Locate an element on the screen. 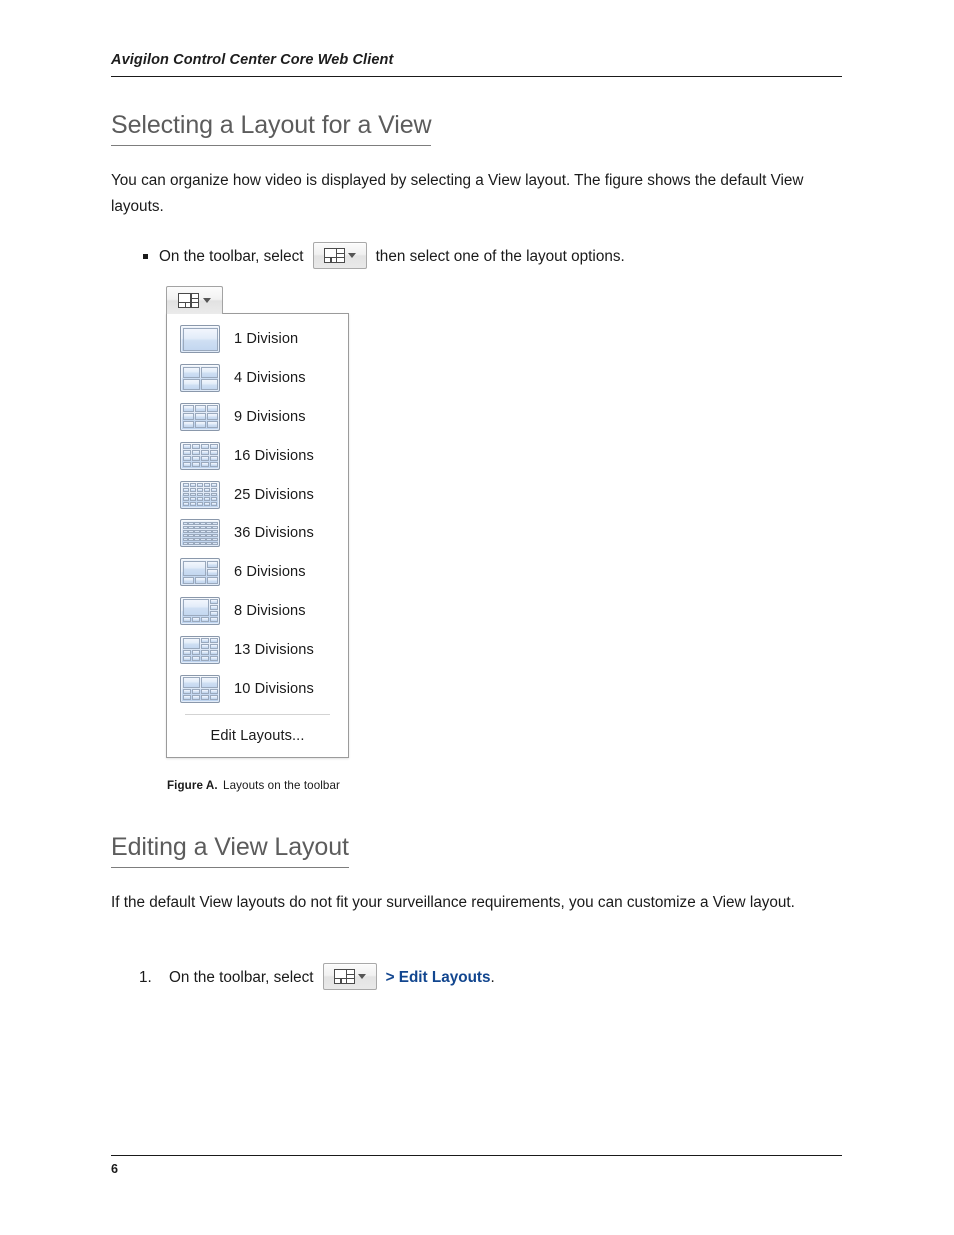 This screenshot has height=1235, width=954. step-text-before: On the toolbar, select is located at coordinates (241, 977).